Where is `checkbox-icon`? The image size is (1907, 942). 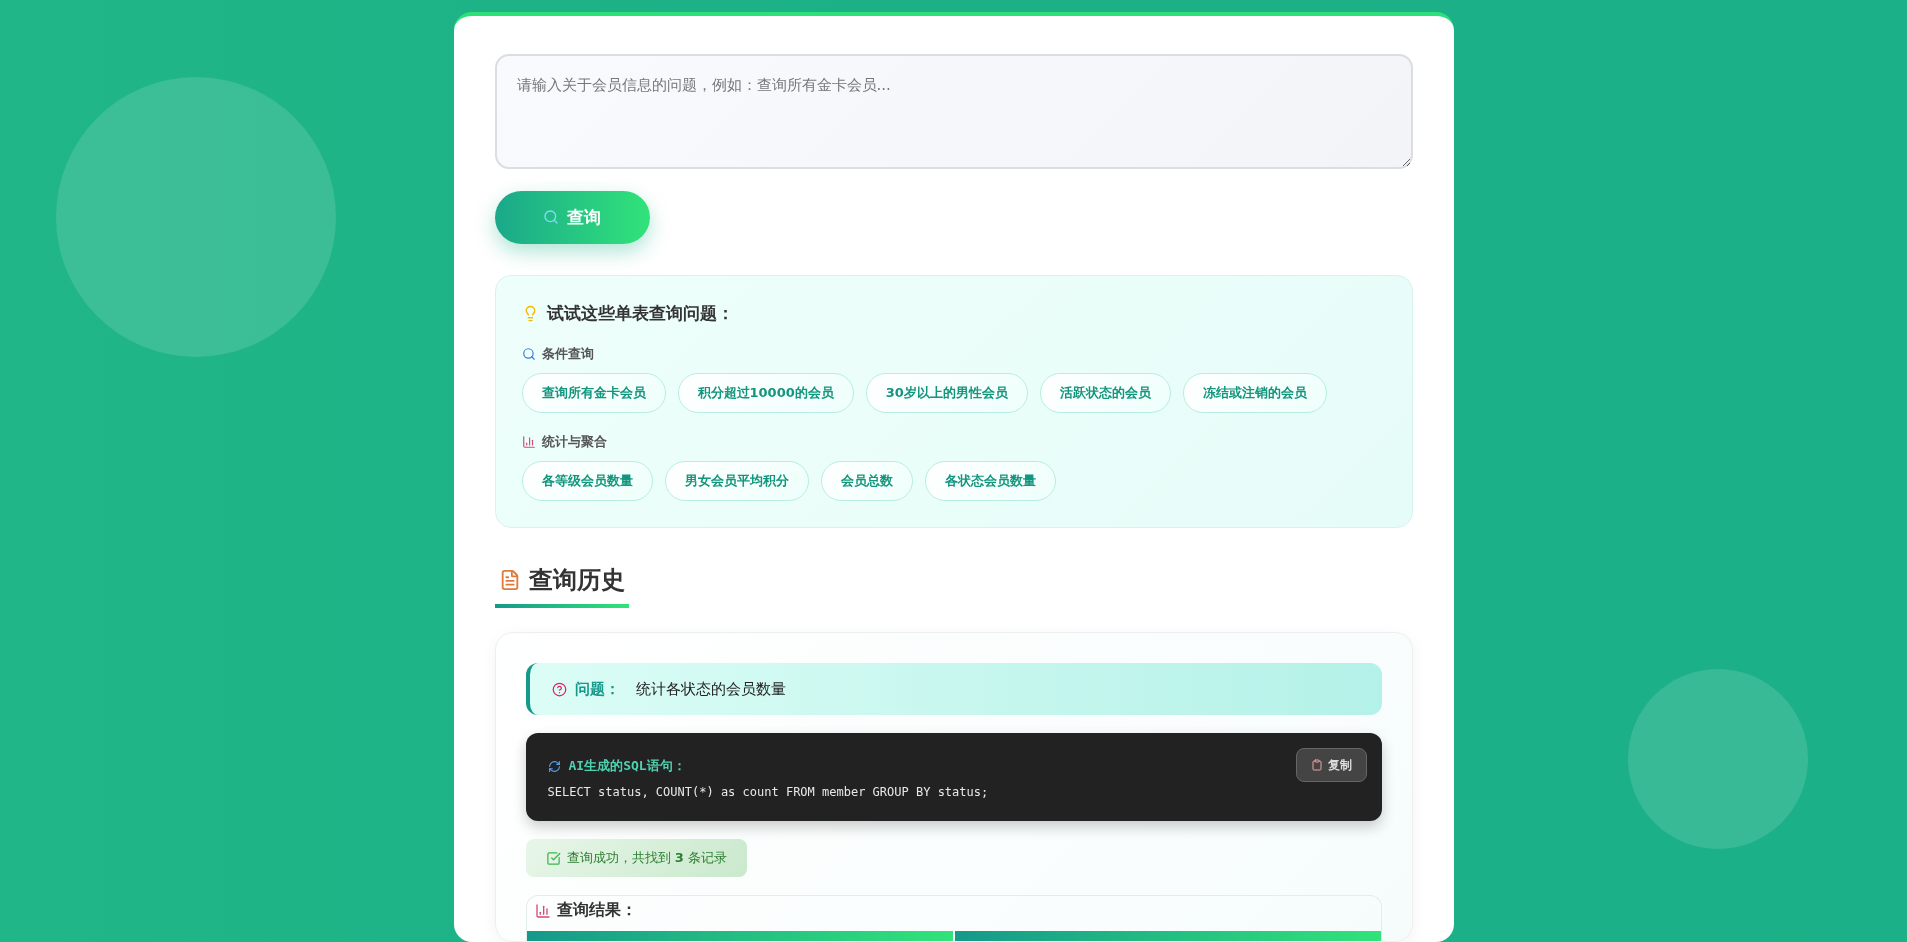
checkbox-icon is located at coordinates (553, 858).